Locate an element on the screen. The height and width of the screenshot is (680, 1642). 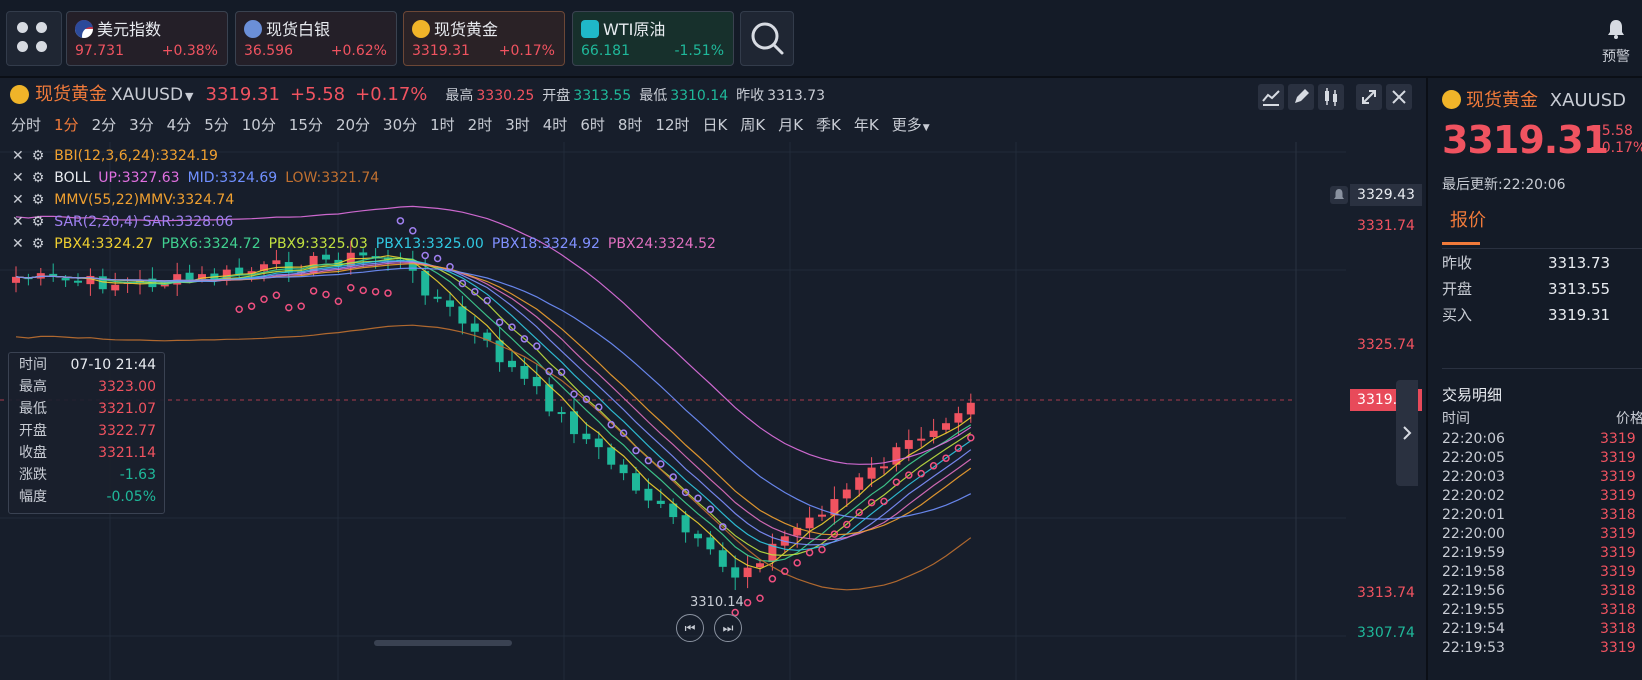
period-tab: 10分 is located at coordinates (259, 125).